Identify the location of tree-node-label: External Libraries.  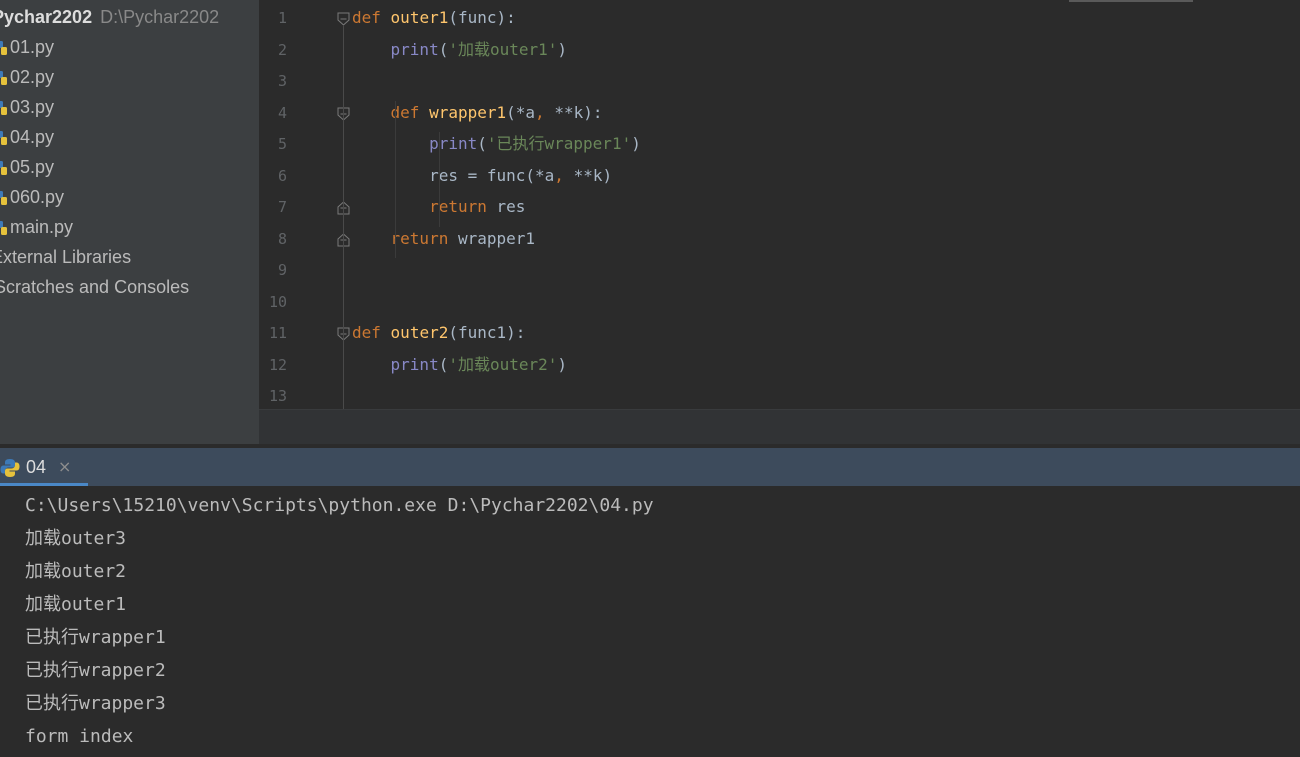
(66, 257).